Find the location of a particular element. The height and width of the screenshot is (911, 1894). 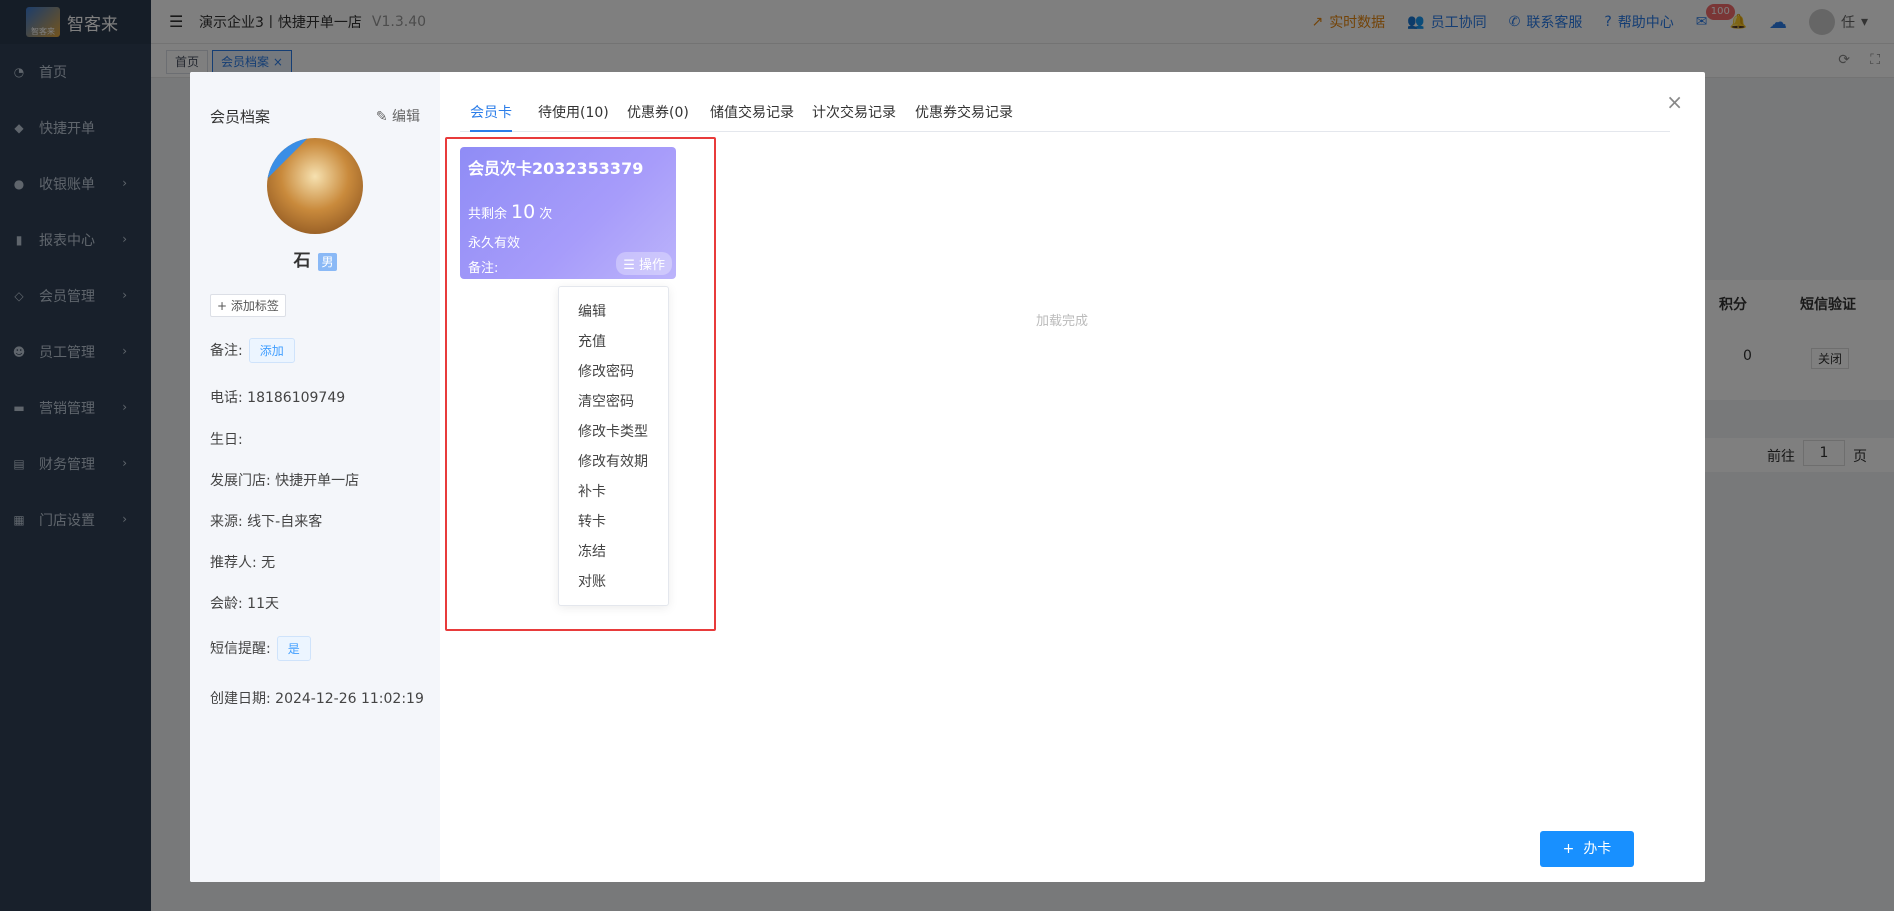

tab-stored-value-records: 储值交易记录 is located at coordinates (752, 117).